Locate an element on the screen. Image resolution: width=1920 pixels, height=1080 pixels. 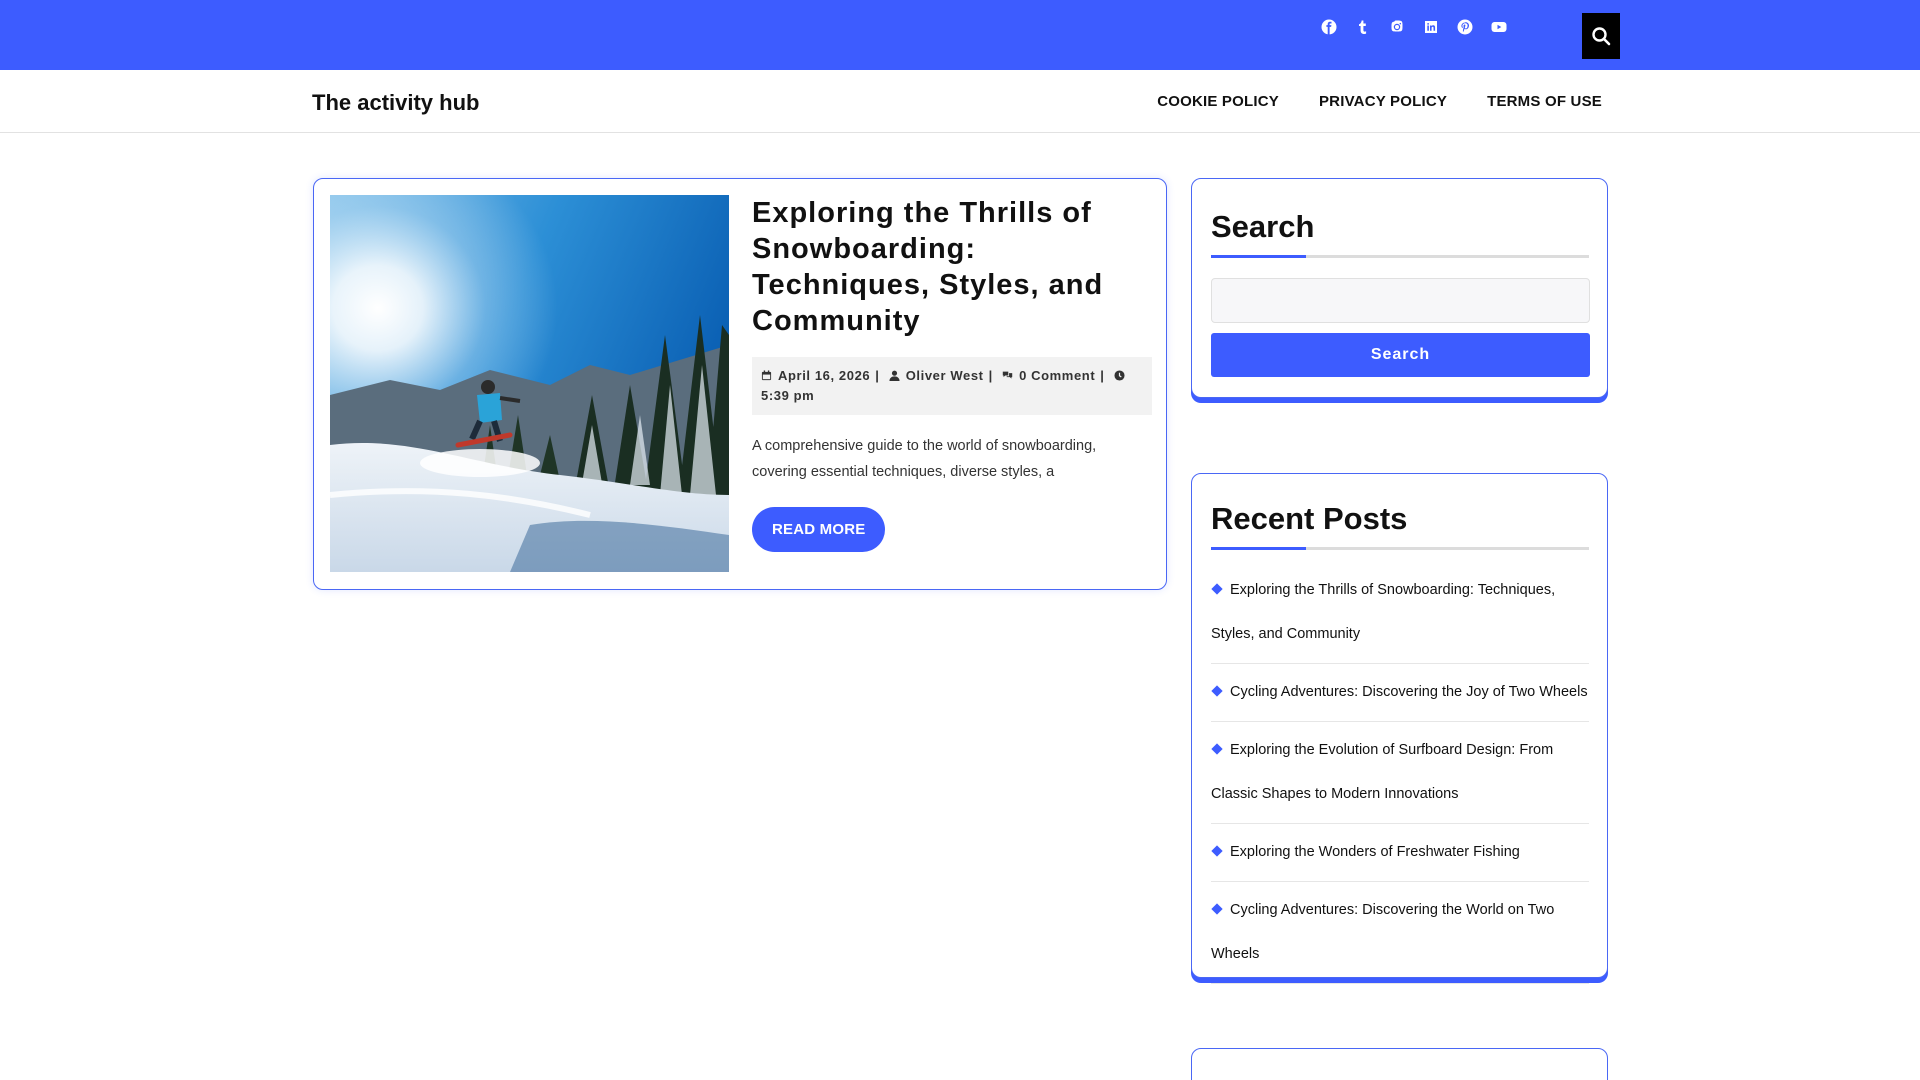
sidebar-widget-partial is located at coordinates (1399, 1064).